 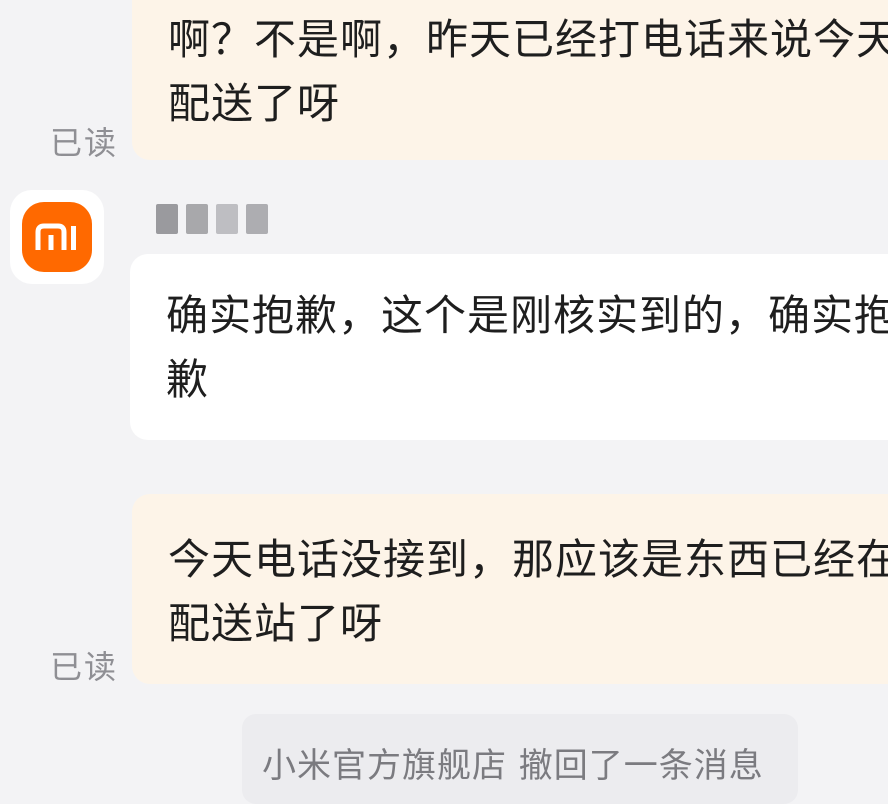 I want to click on avatar, so click(x=57, y=237).